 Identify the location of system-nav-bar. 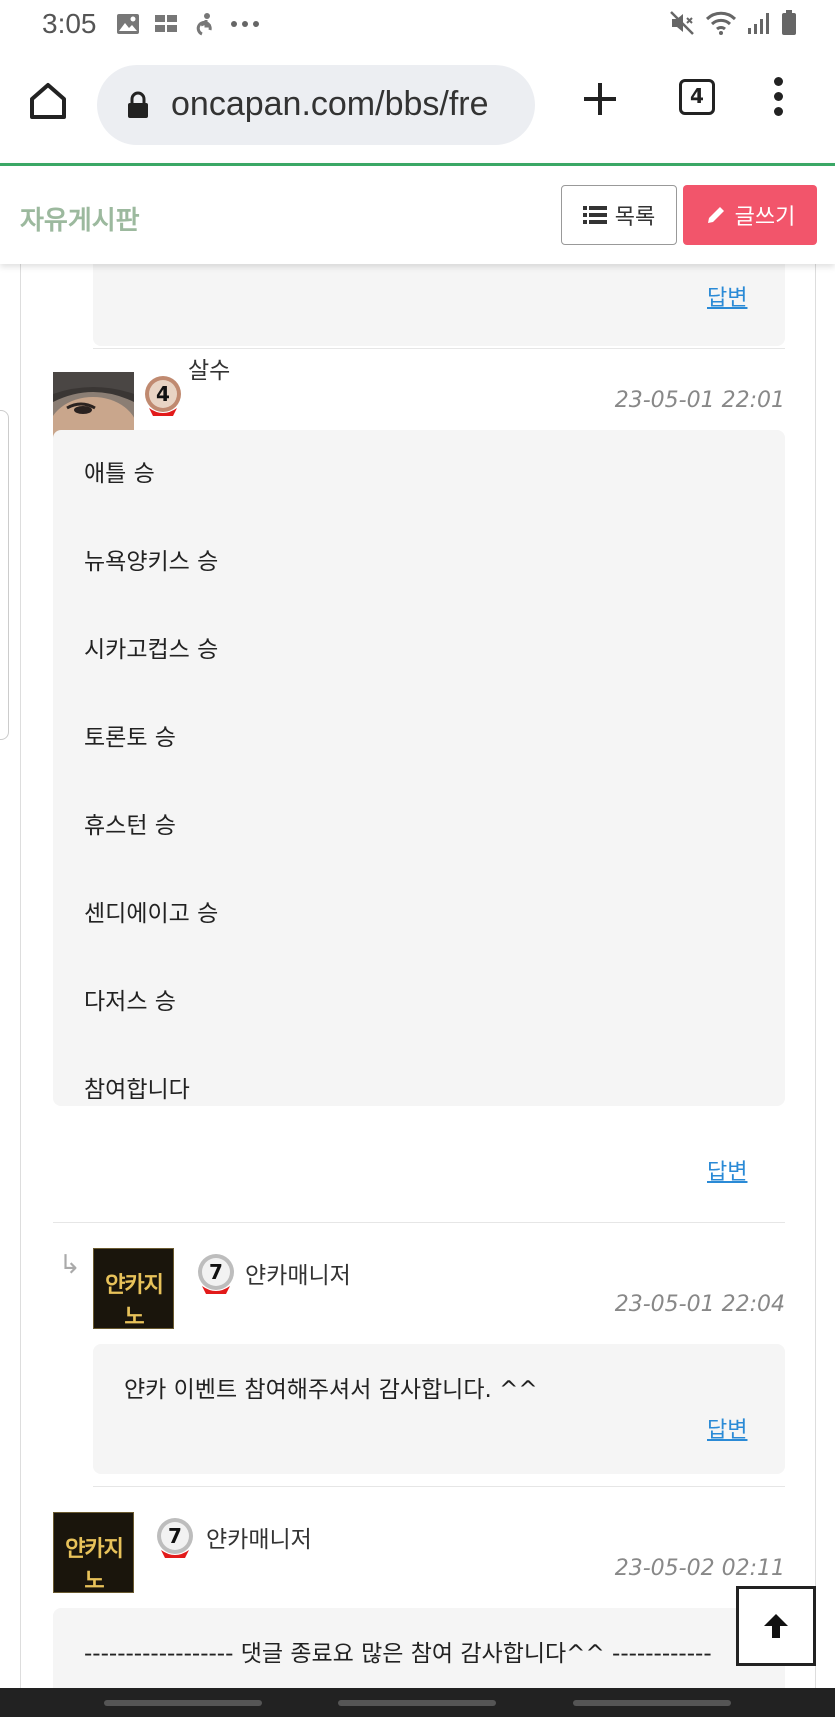
(417, 1702).